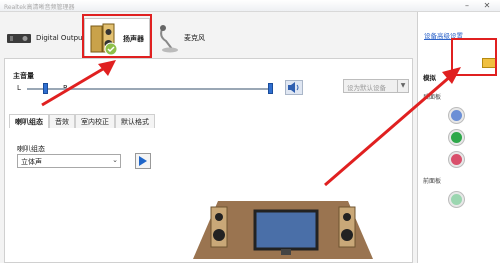  I want to click on mute-button, so click(294, 87).